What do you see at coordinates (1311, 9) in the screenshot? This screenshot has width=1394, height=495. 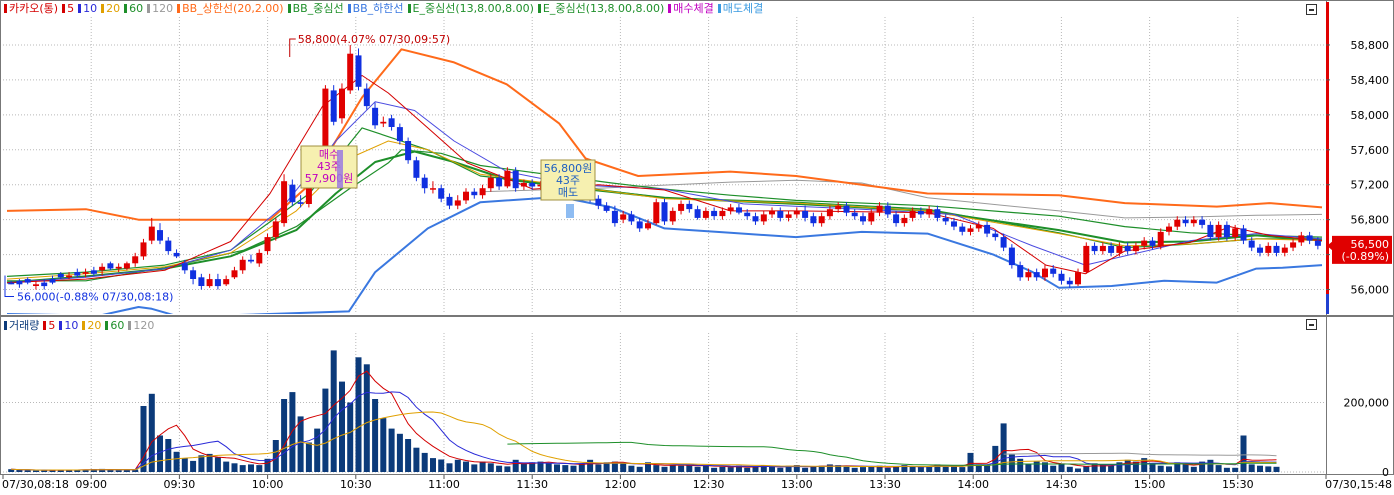 I see `price-panel-minimize-button` at bounding box center [1311, 9].